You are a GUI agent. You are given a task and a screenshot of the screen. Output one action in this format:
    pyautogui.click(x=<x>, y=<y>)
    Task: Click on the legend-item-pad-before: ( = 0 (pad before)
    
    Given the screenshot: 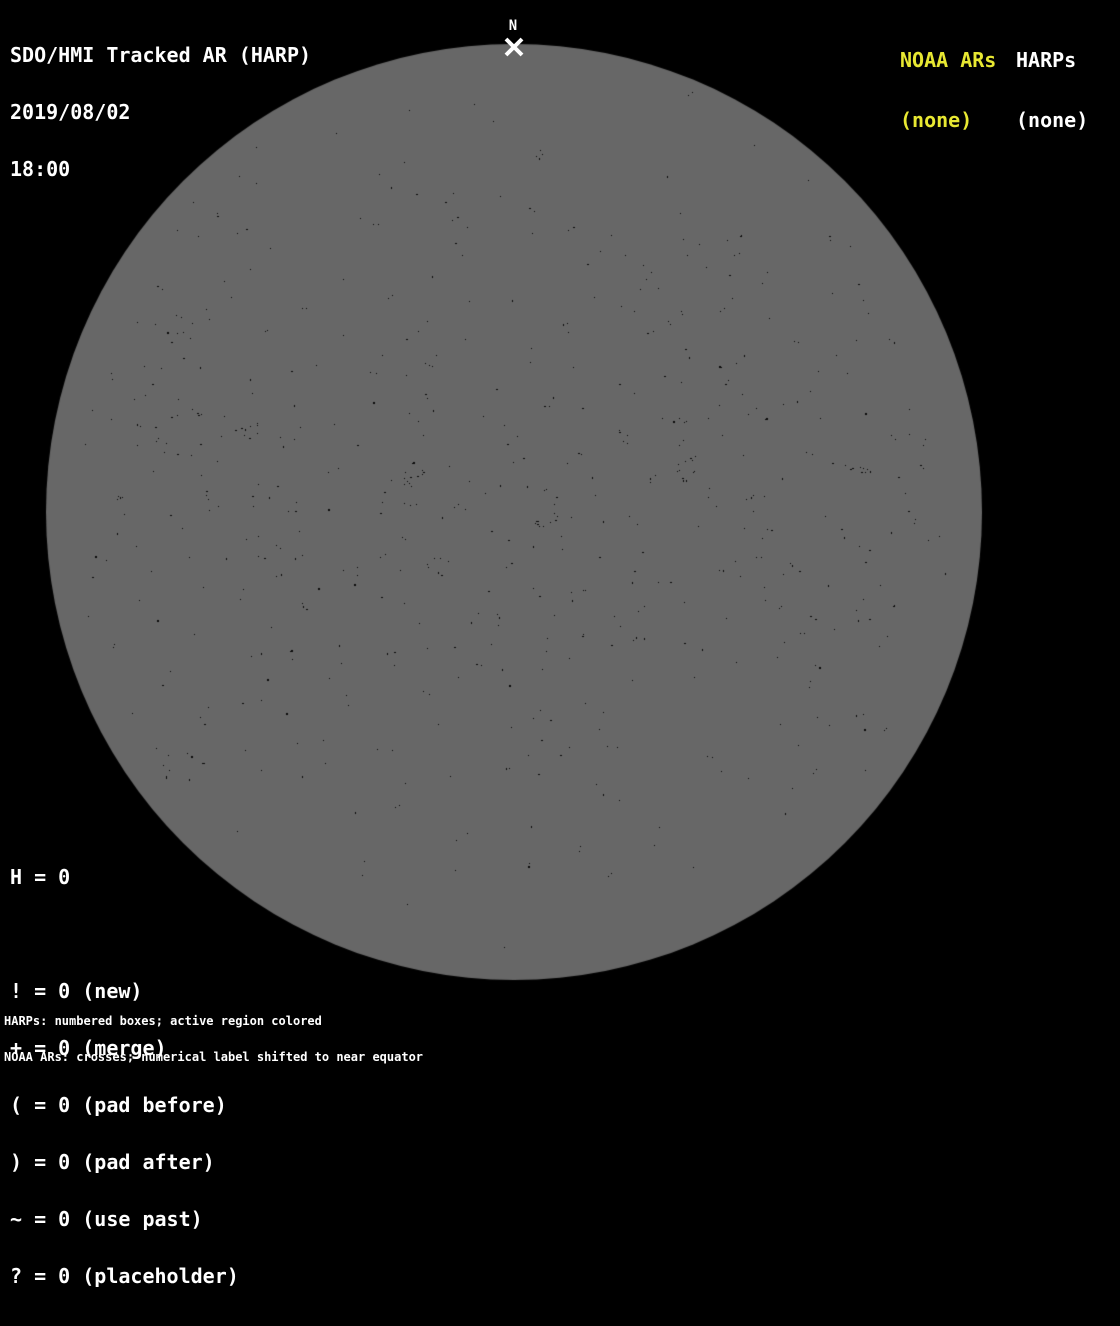 What is the action you would take?
    pyautogui.click(x=118, y=1105)
    